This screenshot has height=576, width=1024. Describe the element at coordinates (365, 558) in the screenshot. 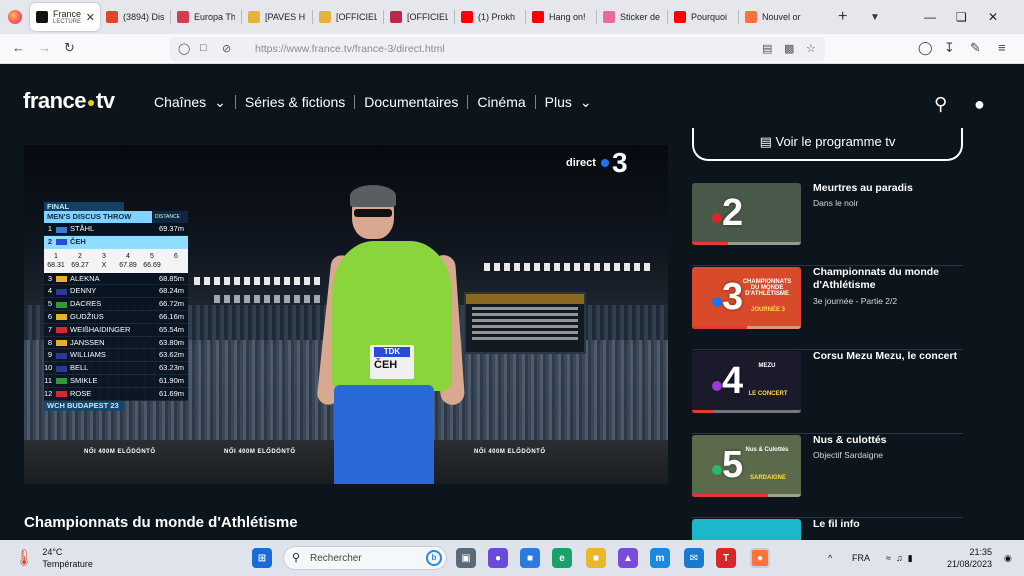

I see `taskbar-search: ⚲ Rechercher b` at that location.